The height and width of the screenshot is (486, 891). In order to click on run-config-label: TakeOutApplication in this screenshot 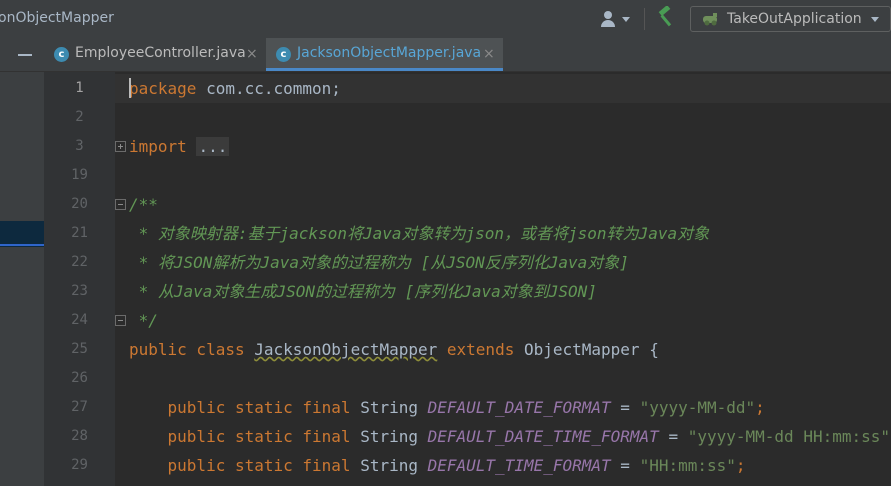, I will do `click(794, 19)`.